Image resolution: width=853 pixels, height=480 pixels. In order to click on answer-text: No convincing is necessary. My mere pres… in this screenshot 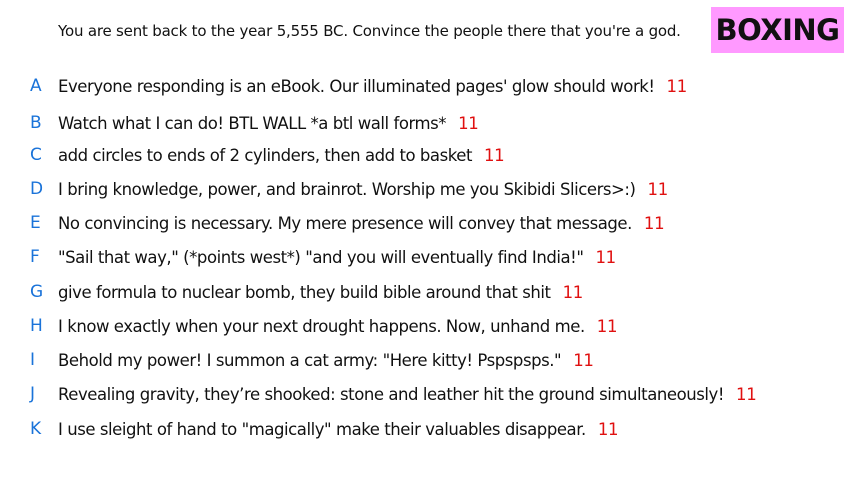, I will do `click(345, 223)`.